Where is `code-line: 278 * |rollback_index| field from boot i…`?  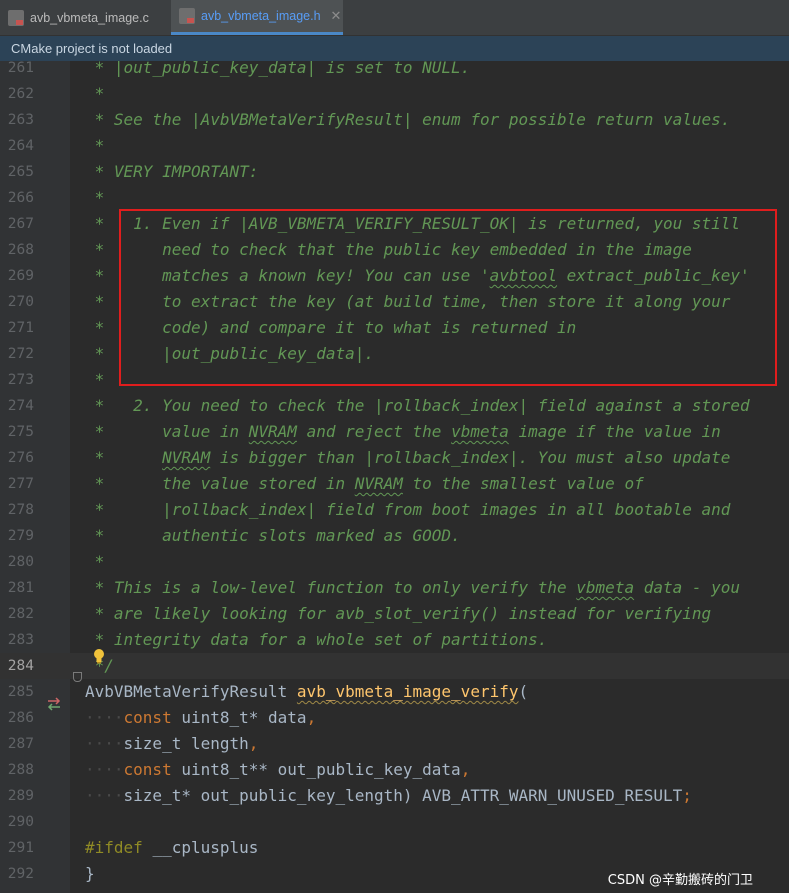
code-line: 278 * |rollback_index| field from boot i… is located at coordinates (394, 510).